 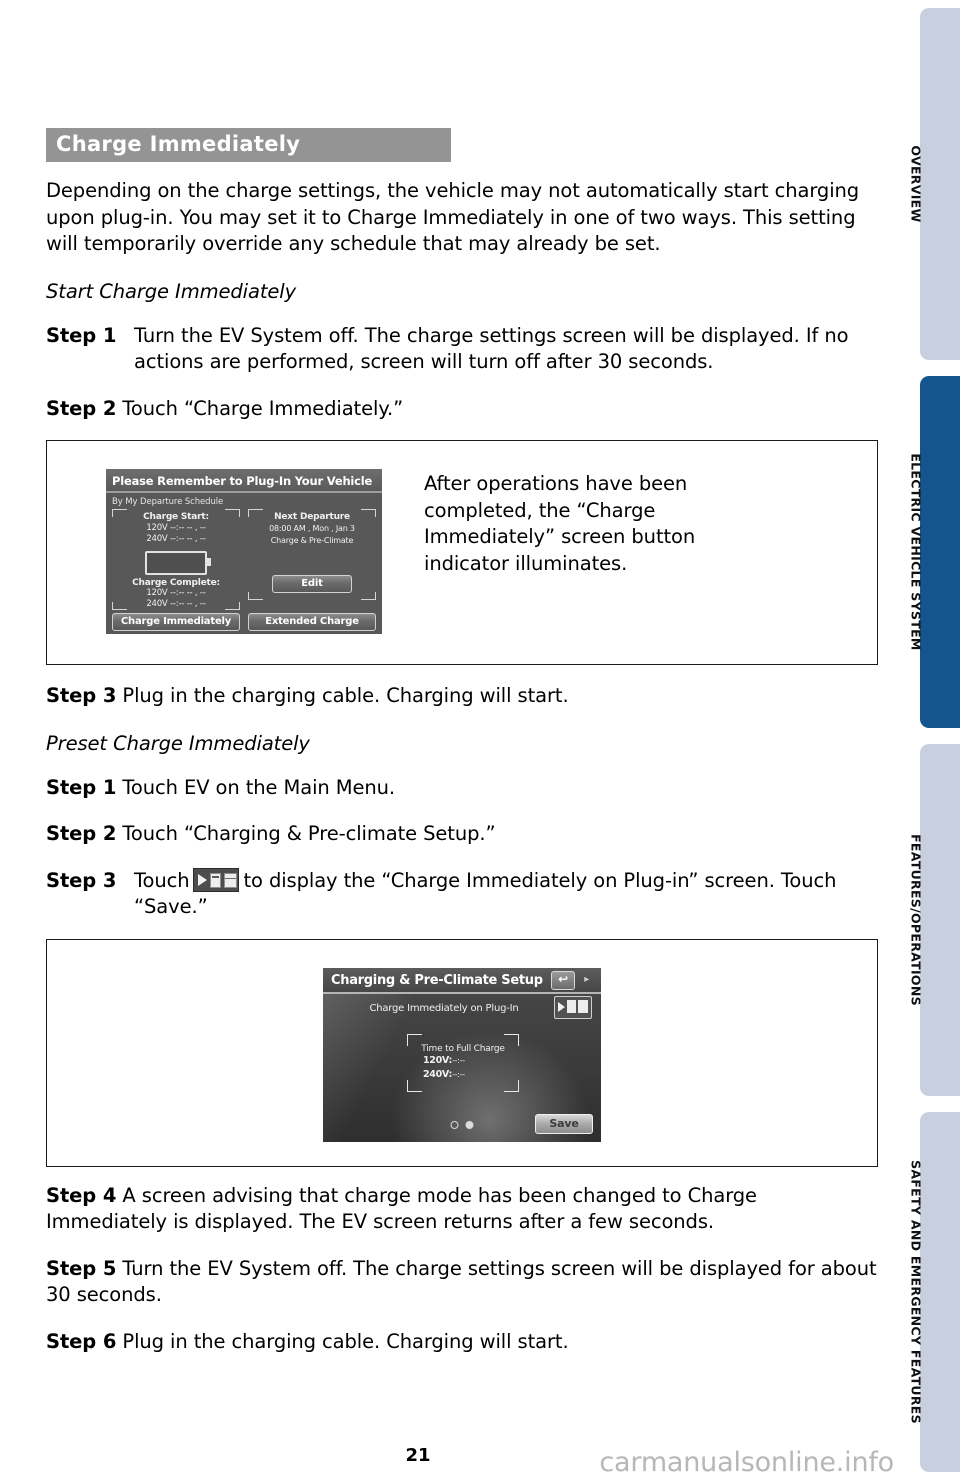 I want to click on screen-title-text: Charging & Pre-Climate Setup, so click(x=437, y=980).